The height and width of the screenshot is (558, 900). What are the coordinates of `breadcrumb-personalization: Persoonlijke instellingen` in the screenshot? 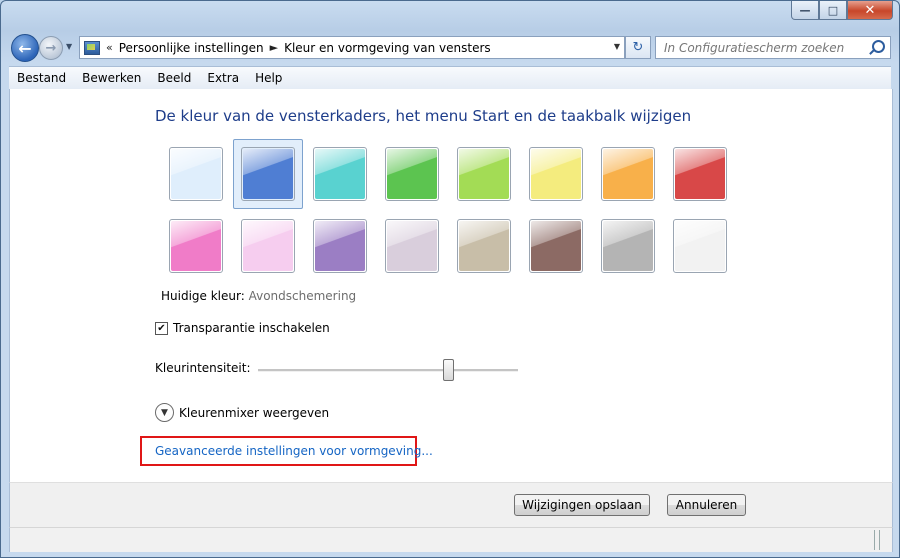 It's located at (191, 48).